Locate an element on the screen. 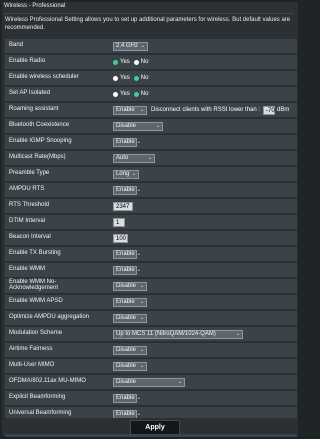  setting-label: Multicast Rate(Mbps) is located at coordinates (37, 157).